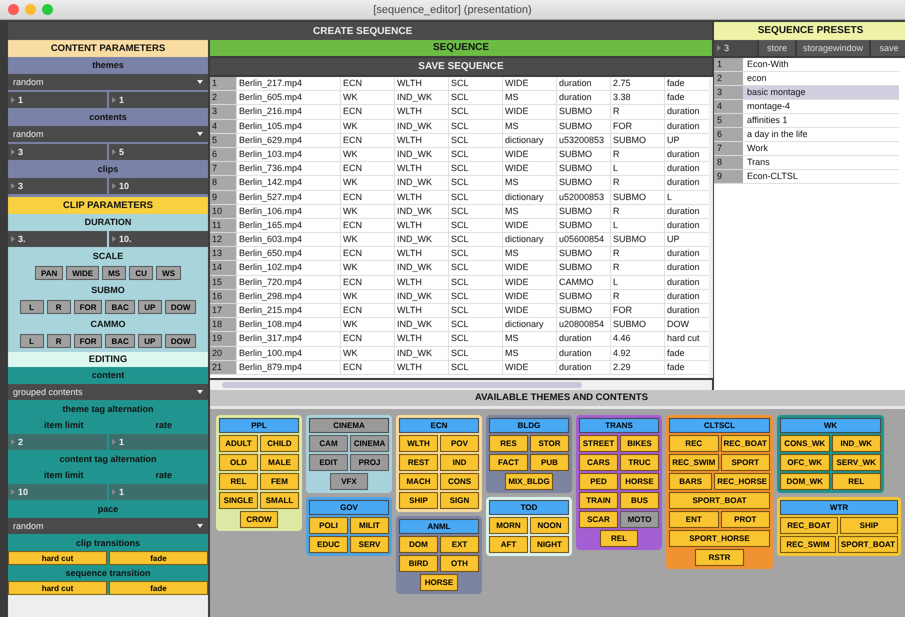 Image resolution: width=905 pixels, height=617 pixels. Describe the element at coordinates (108, 392) in the screenshot. I see `dropdown: grouped contents` at that location.